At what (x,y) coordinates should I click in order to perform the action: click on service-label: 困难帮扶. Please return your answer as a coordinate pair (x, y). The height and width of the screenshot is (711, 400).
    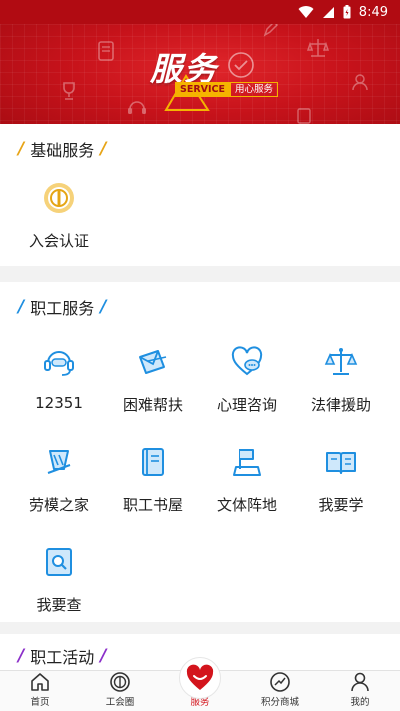
    Looking at the image, I should click on (152, 405).